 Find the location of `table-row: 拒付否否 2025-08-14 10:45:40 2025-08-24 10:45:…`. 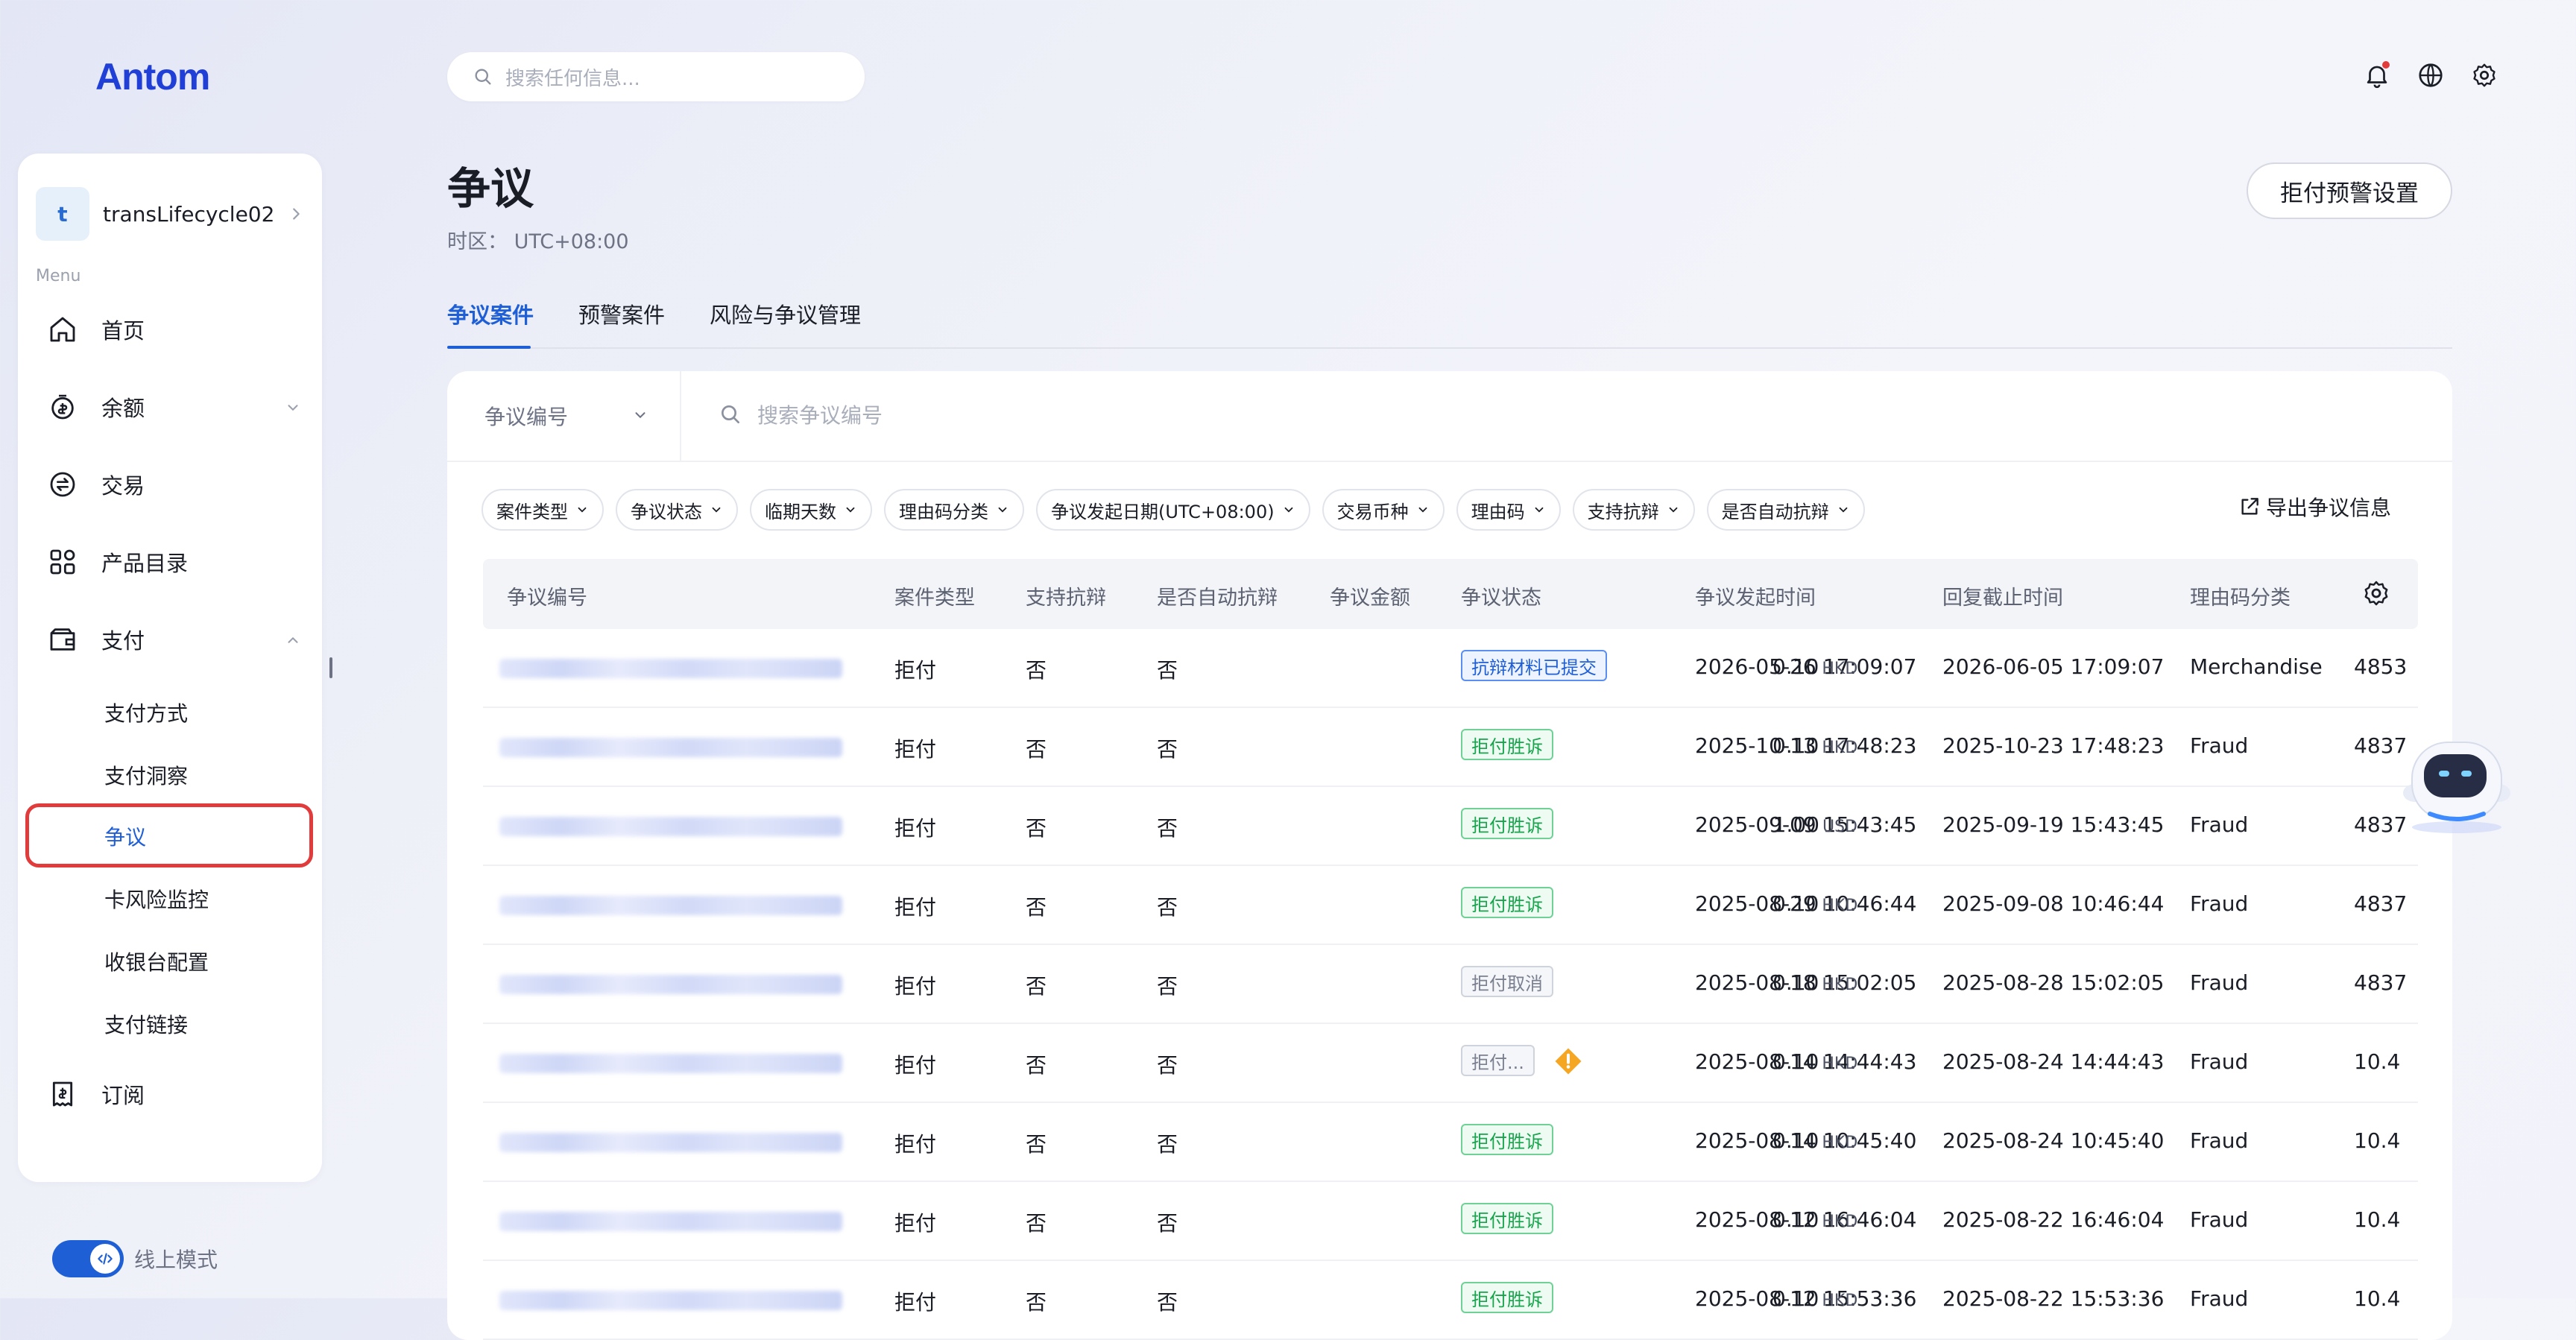

table-row: 拒付否否 2025-08-14 10:45:40 2025-08-24 10:45:… is located at coordinates (1450, 1142).